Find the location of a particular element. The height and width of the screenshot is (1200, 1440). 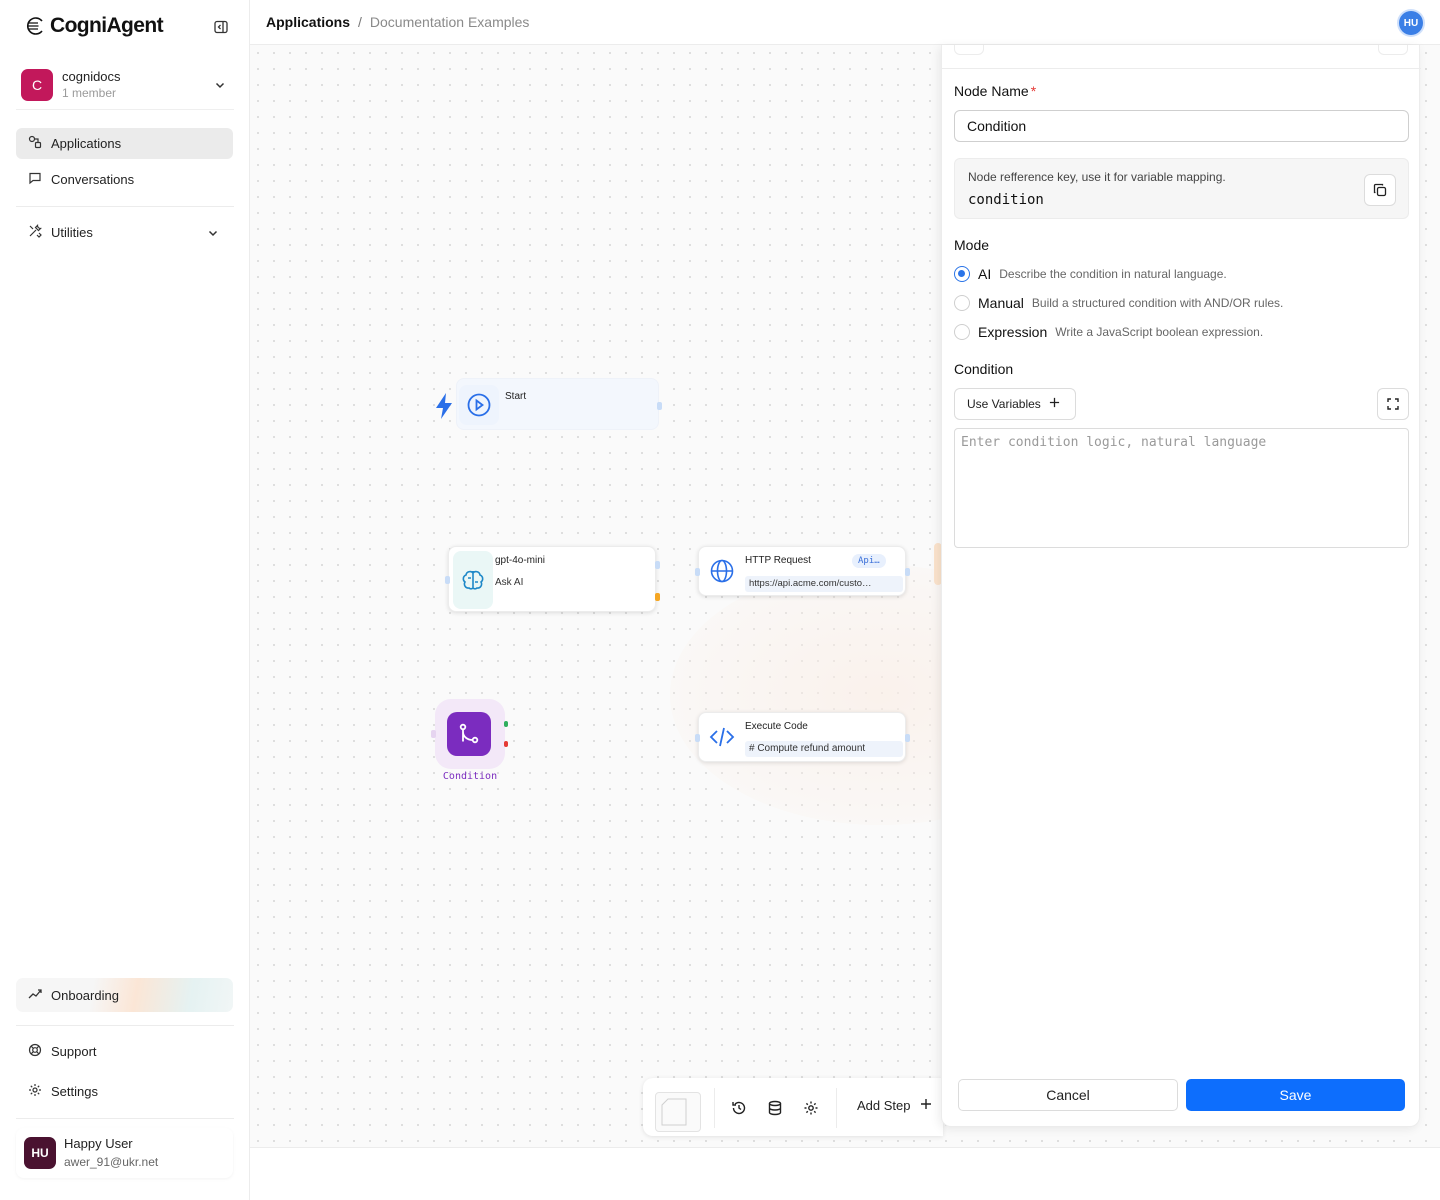

close-icon is located at coordinates (1393, 50).